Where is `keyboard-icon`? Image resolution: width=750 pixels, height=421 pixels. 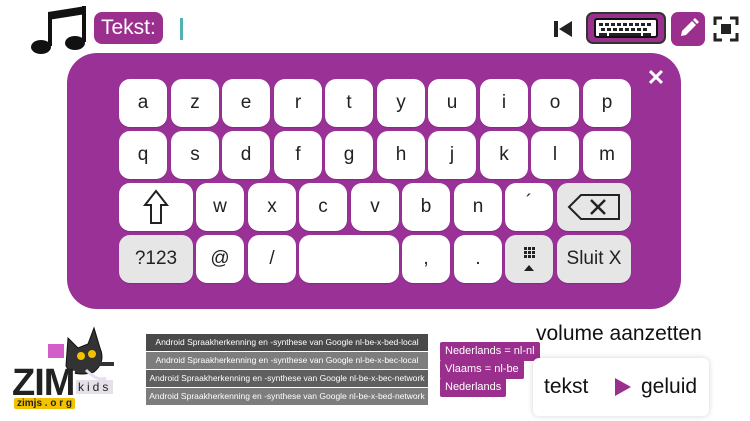
keyboard-icon is located at coordinates (626, 28).